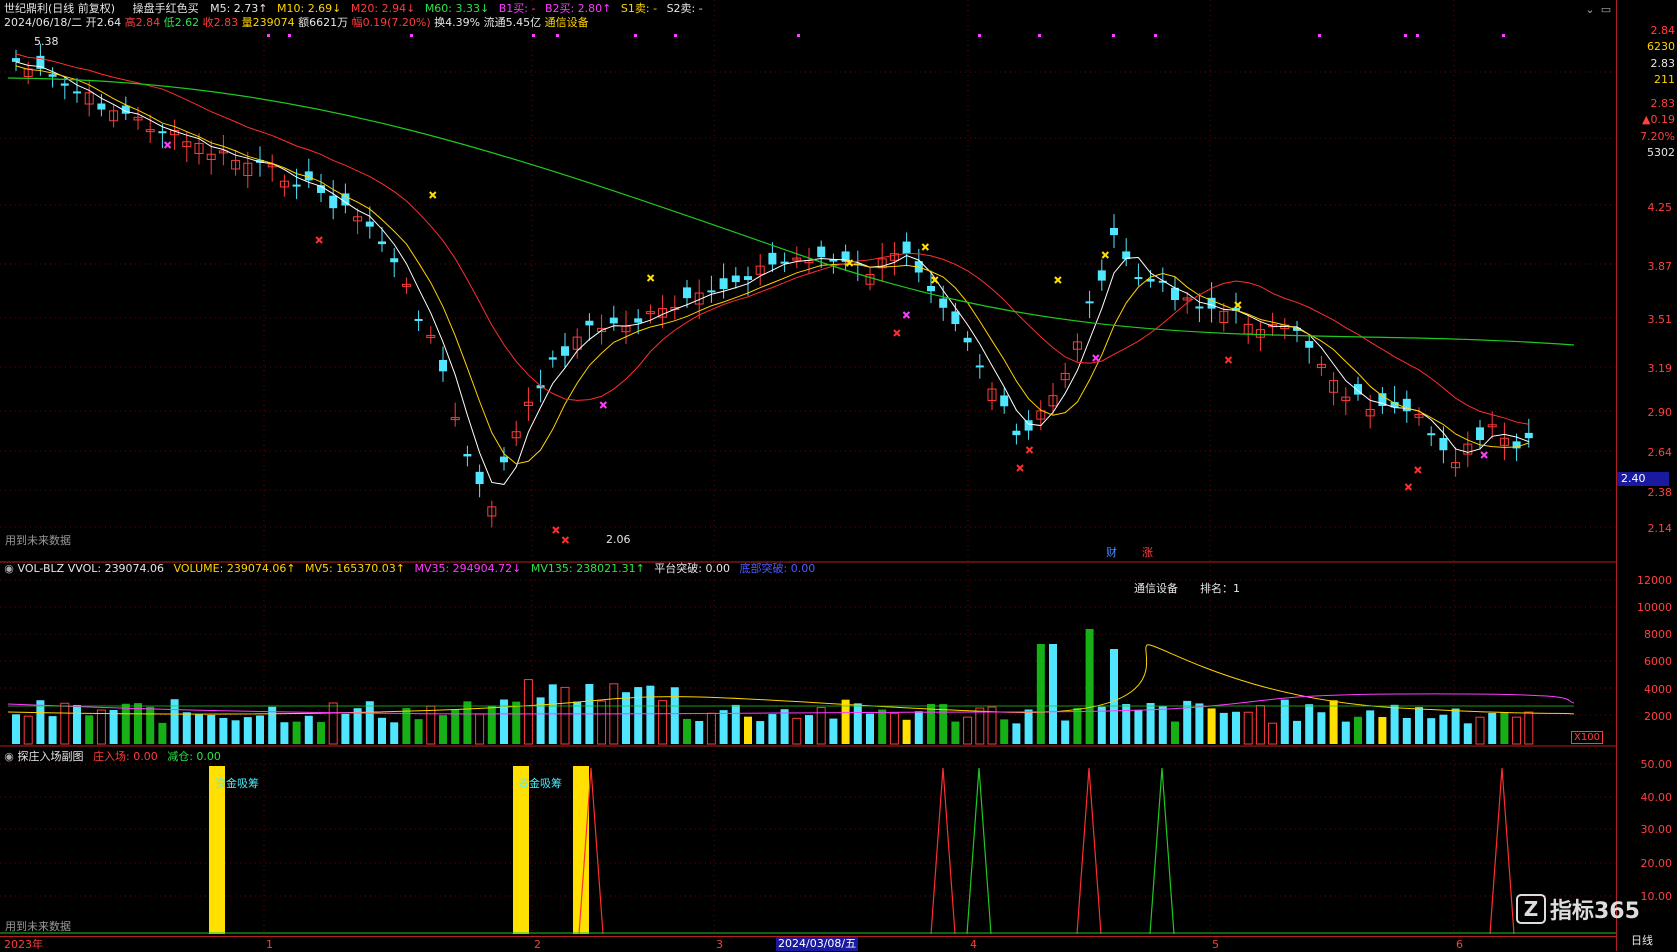 Image resolution: width=1677 pixels, height=952 pixels. What do you see at coordinates (194, 756) in the screenshot?
I see `reduce-value: 减仓: 0.00` at bounding box center [194, 756].